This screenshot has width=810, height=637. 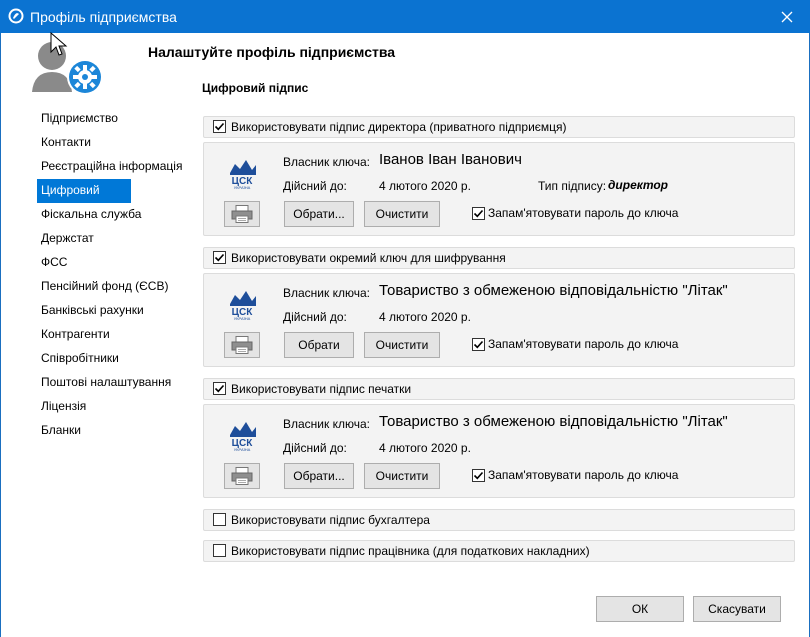 I want to click on sidebar-item-forms: Бланки, so click(x=112, y=431).